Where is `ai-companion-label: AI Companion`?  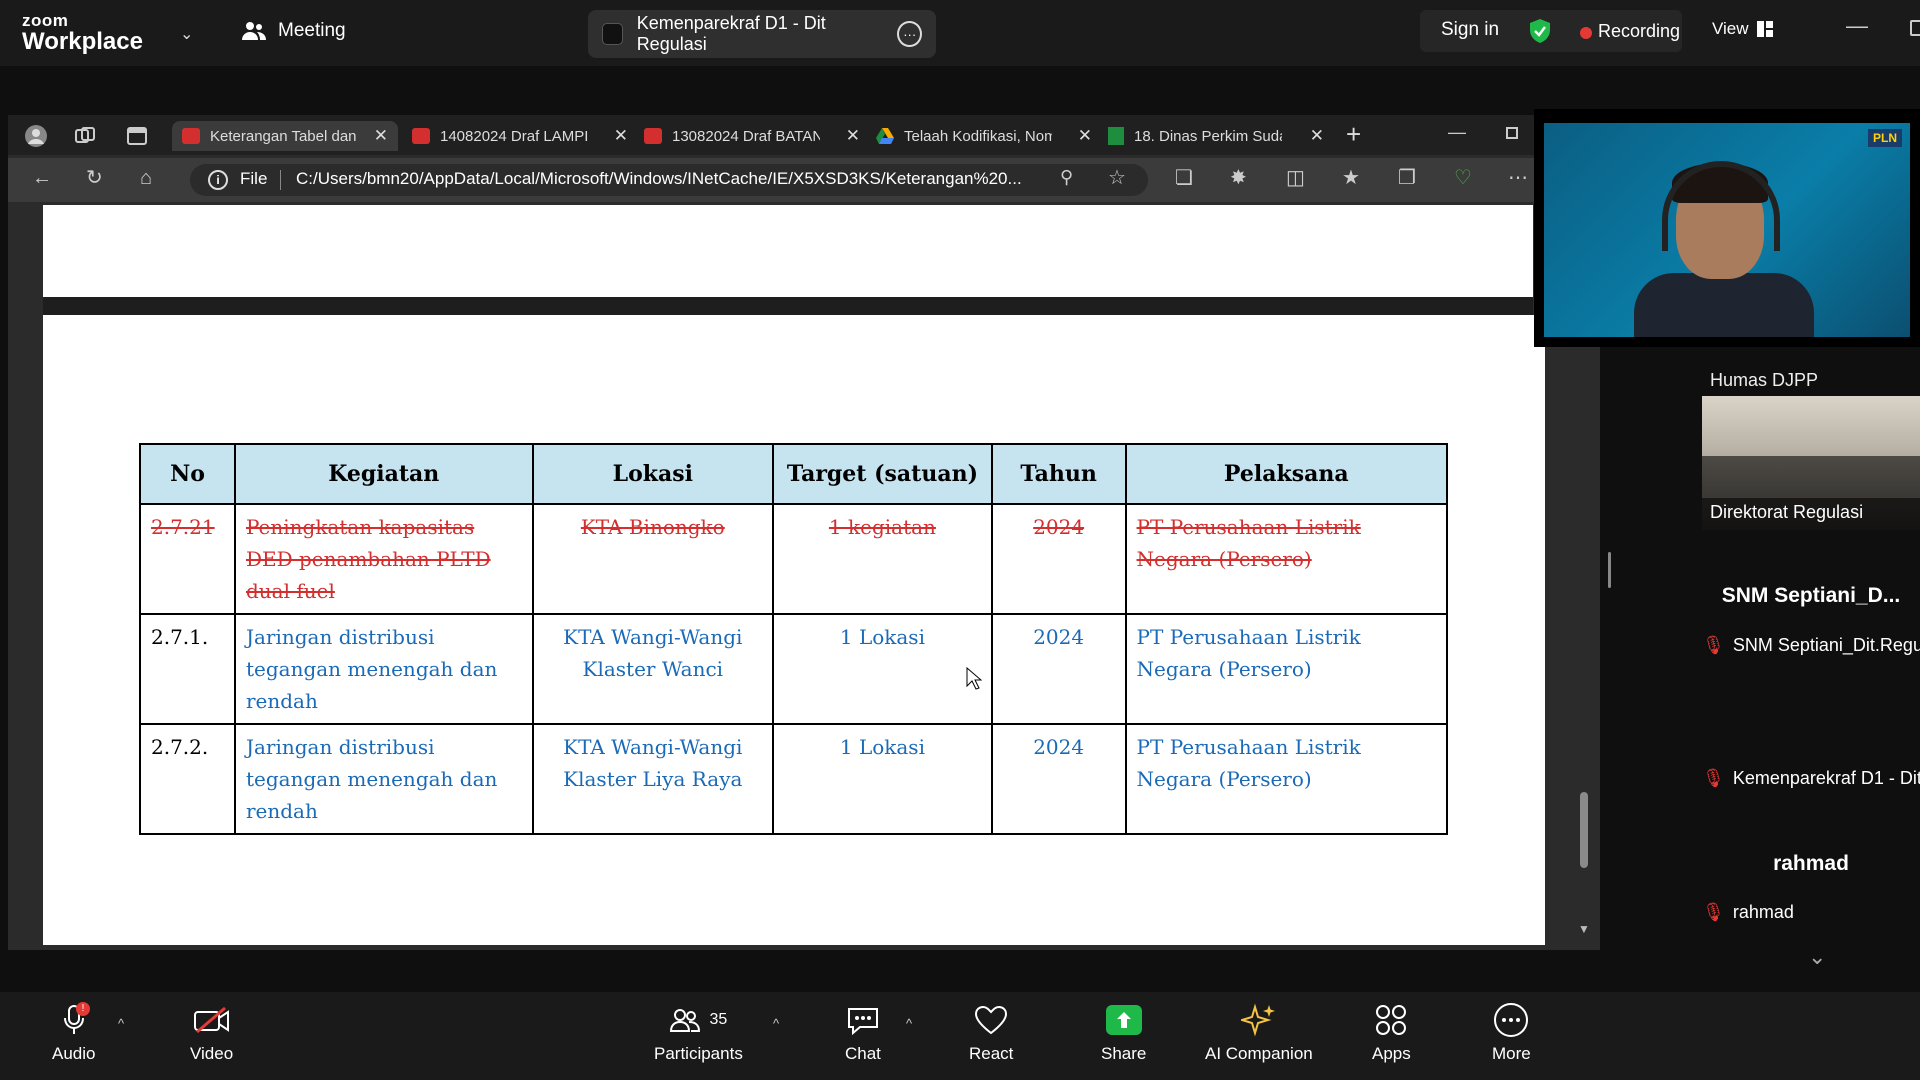 ai-companion-label: AI Companion is located at coordinates (1259, 1053).